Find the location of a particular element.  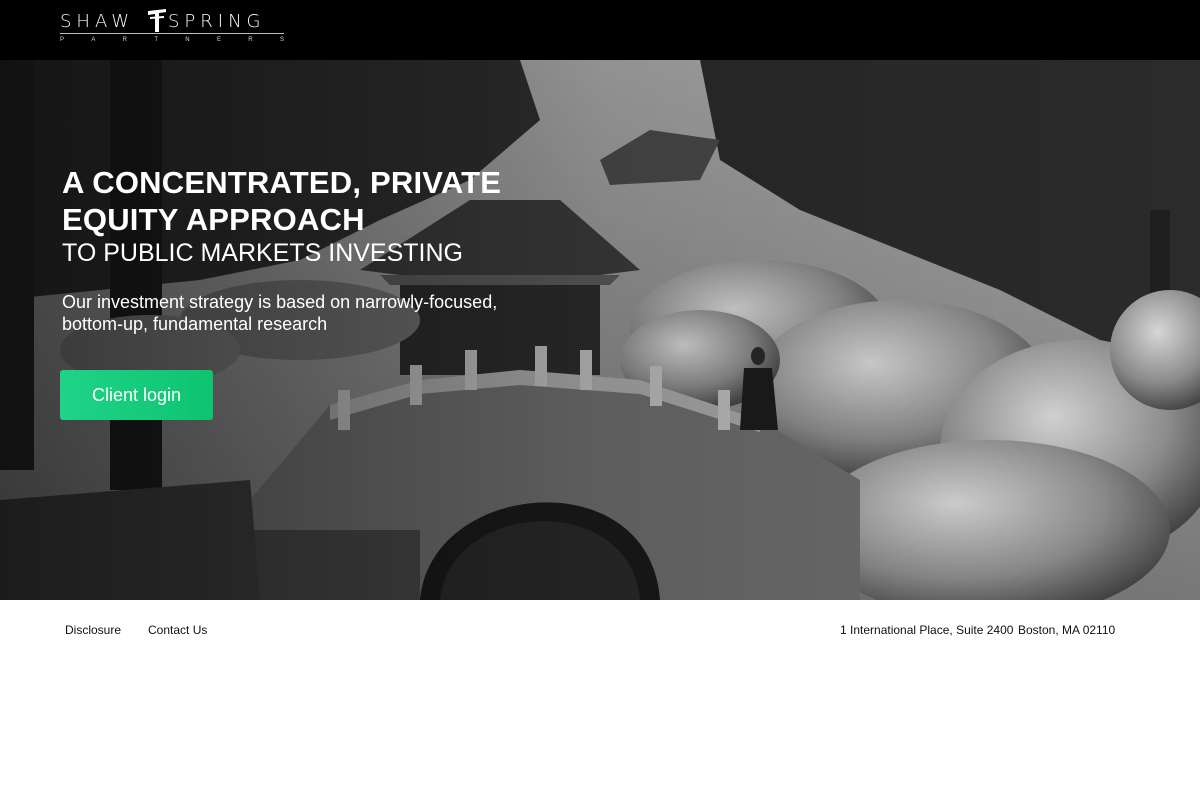

footer-address-city: Boston, MA 02110 is located at coordinates (1067, 630).